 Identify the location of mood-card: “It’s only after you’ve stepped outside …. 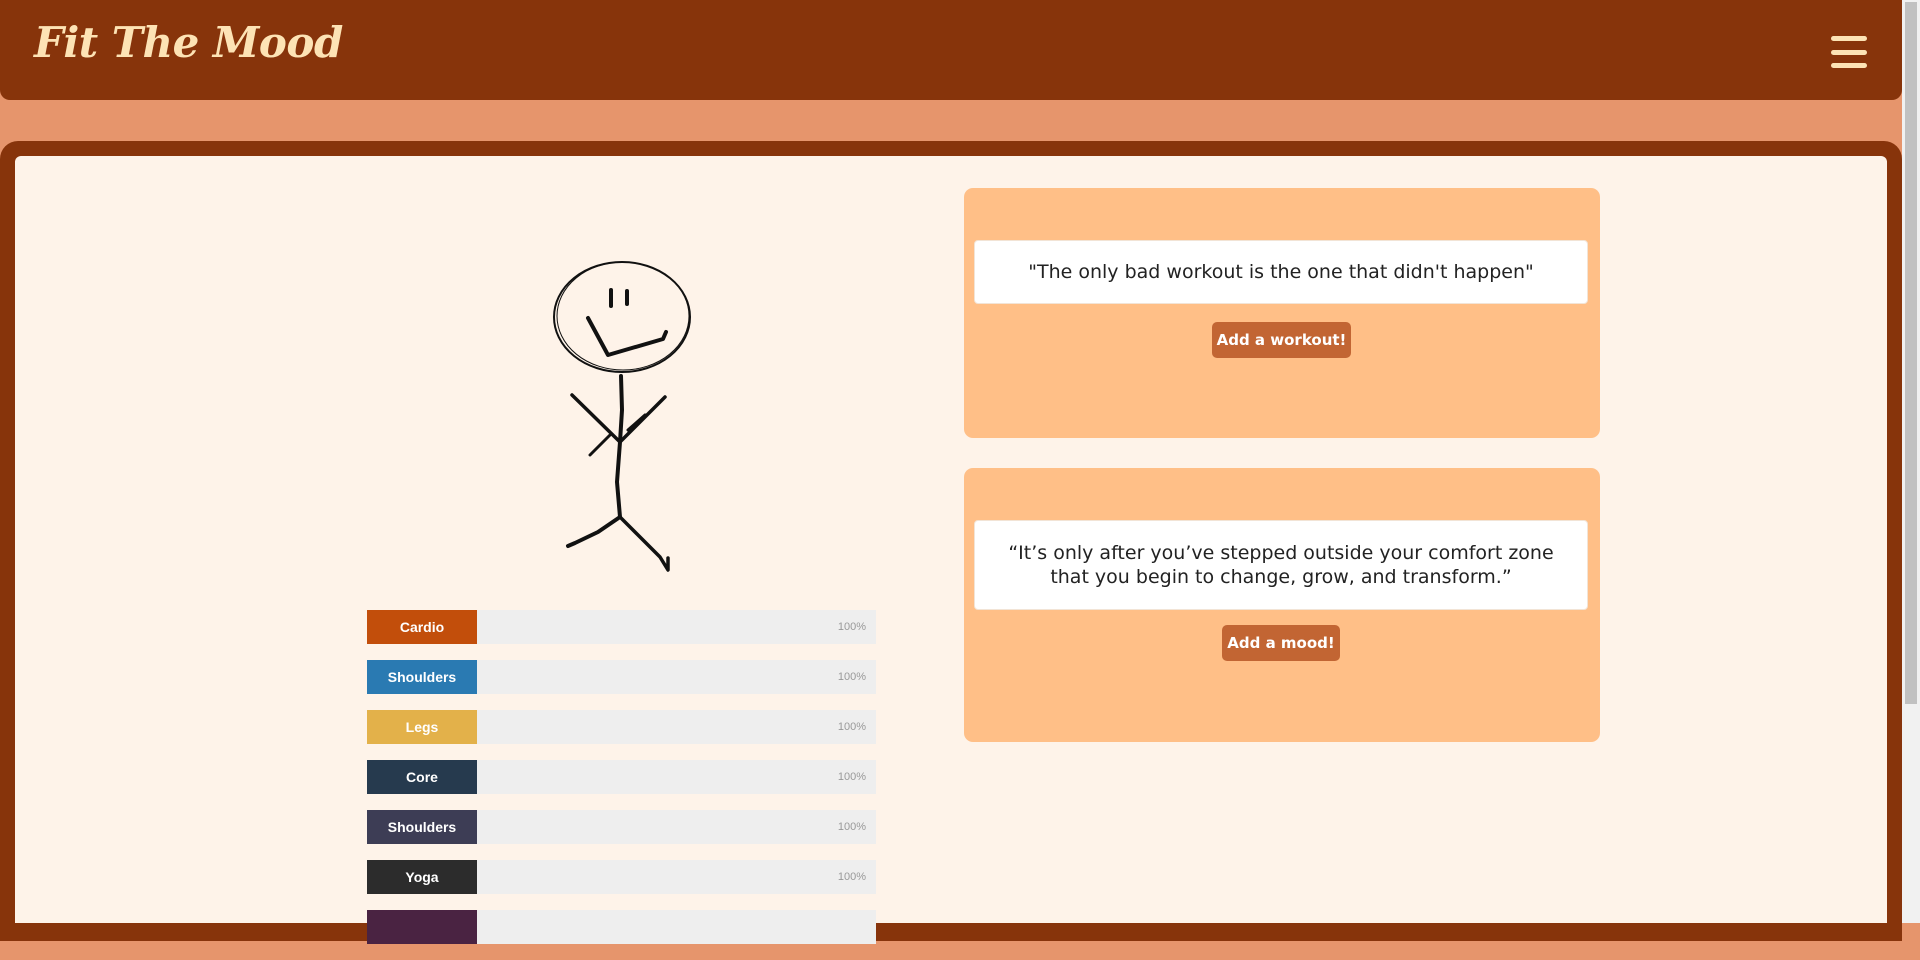
(1282, 605).